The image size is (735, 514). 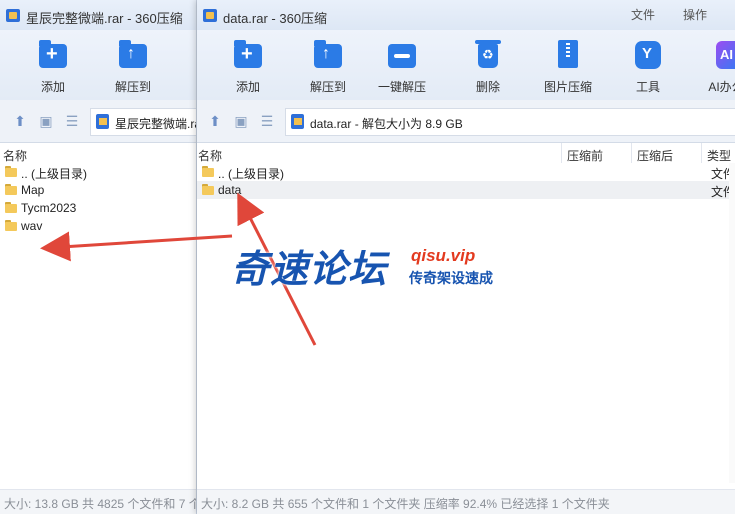 What do you see at coordinates (466, 190) in the screenshot?
I see `list-item-selected: data 文件` at bounding box center [466, 190].